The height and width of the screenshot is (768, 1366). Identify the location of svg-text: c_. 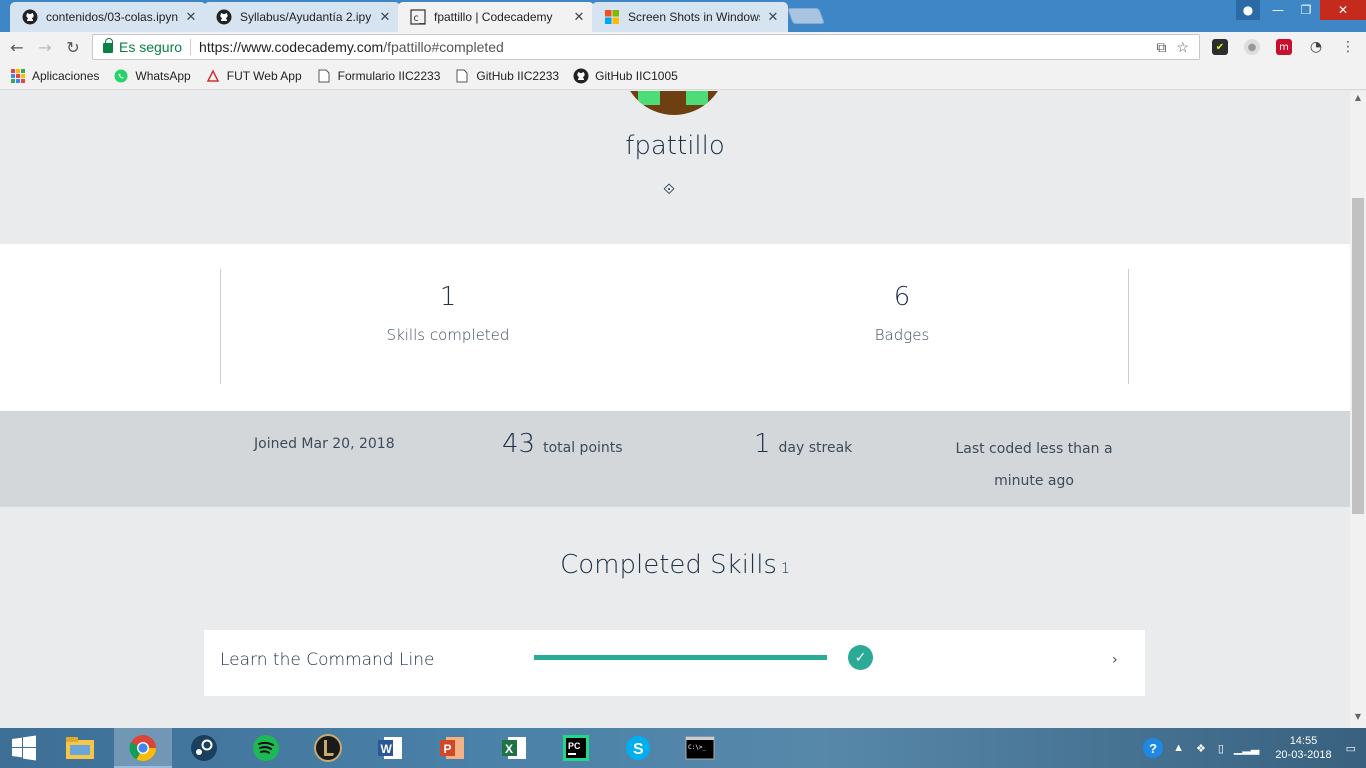
(419, 18).